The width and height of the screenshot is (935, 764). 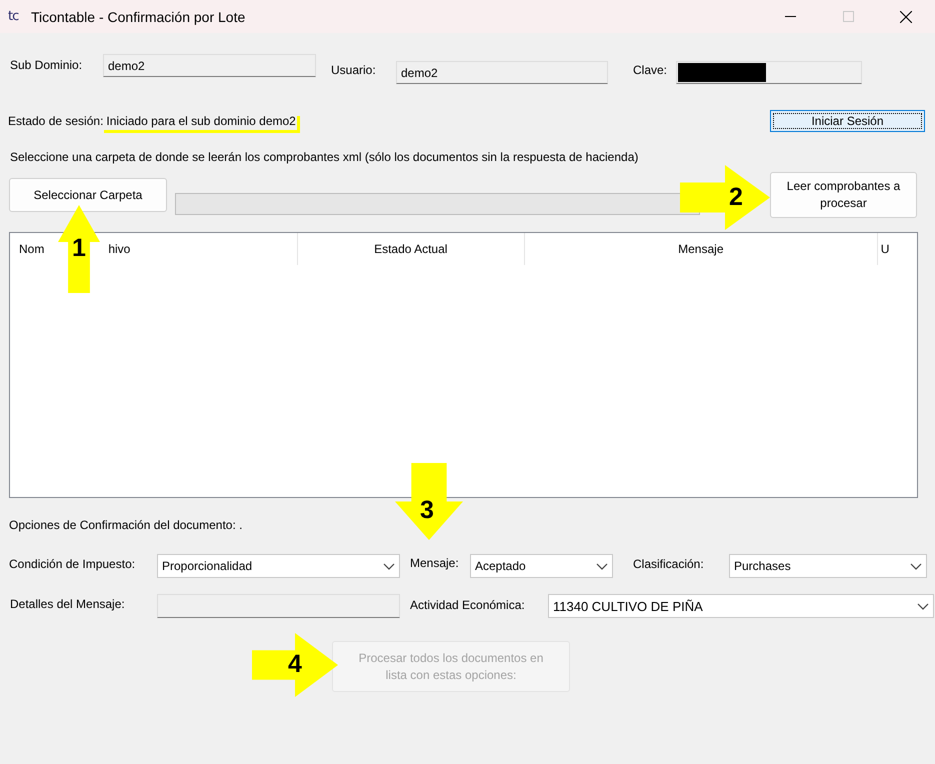 What do you see at coordinates (650, 71) in the screenshot?
I see `field-label: Clave:` at bounding box center [650, 71].